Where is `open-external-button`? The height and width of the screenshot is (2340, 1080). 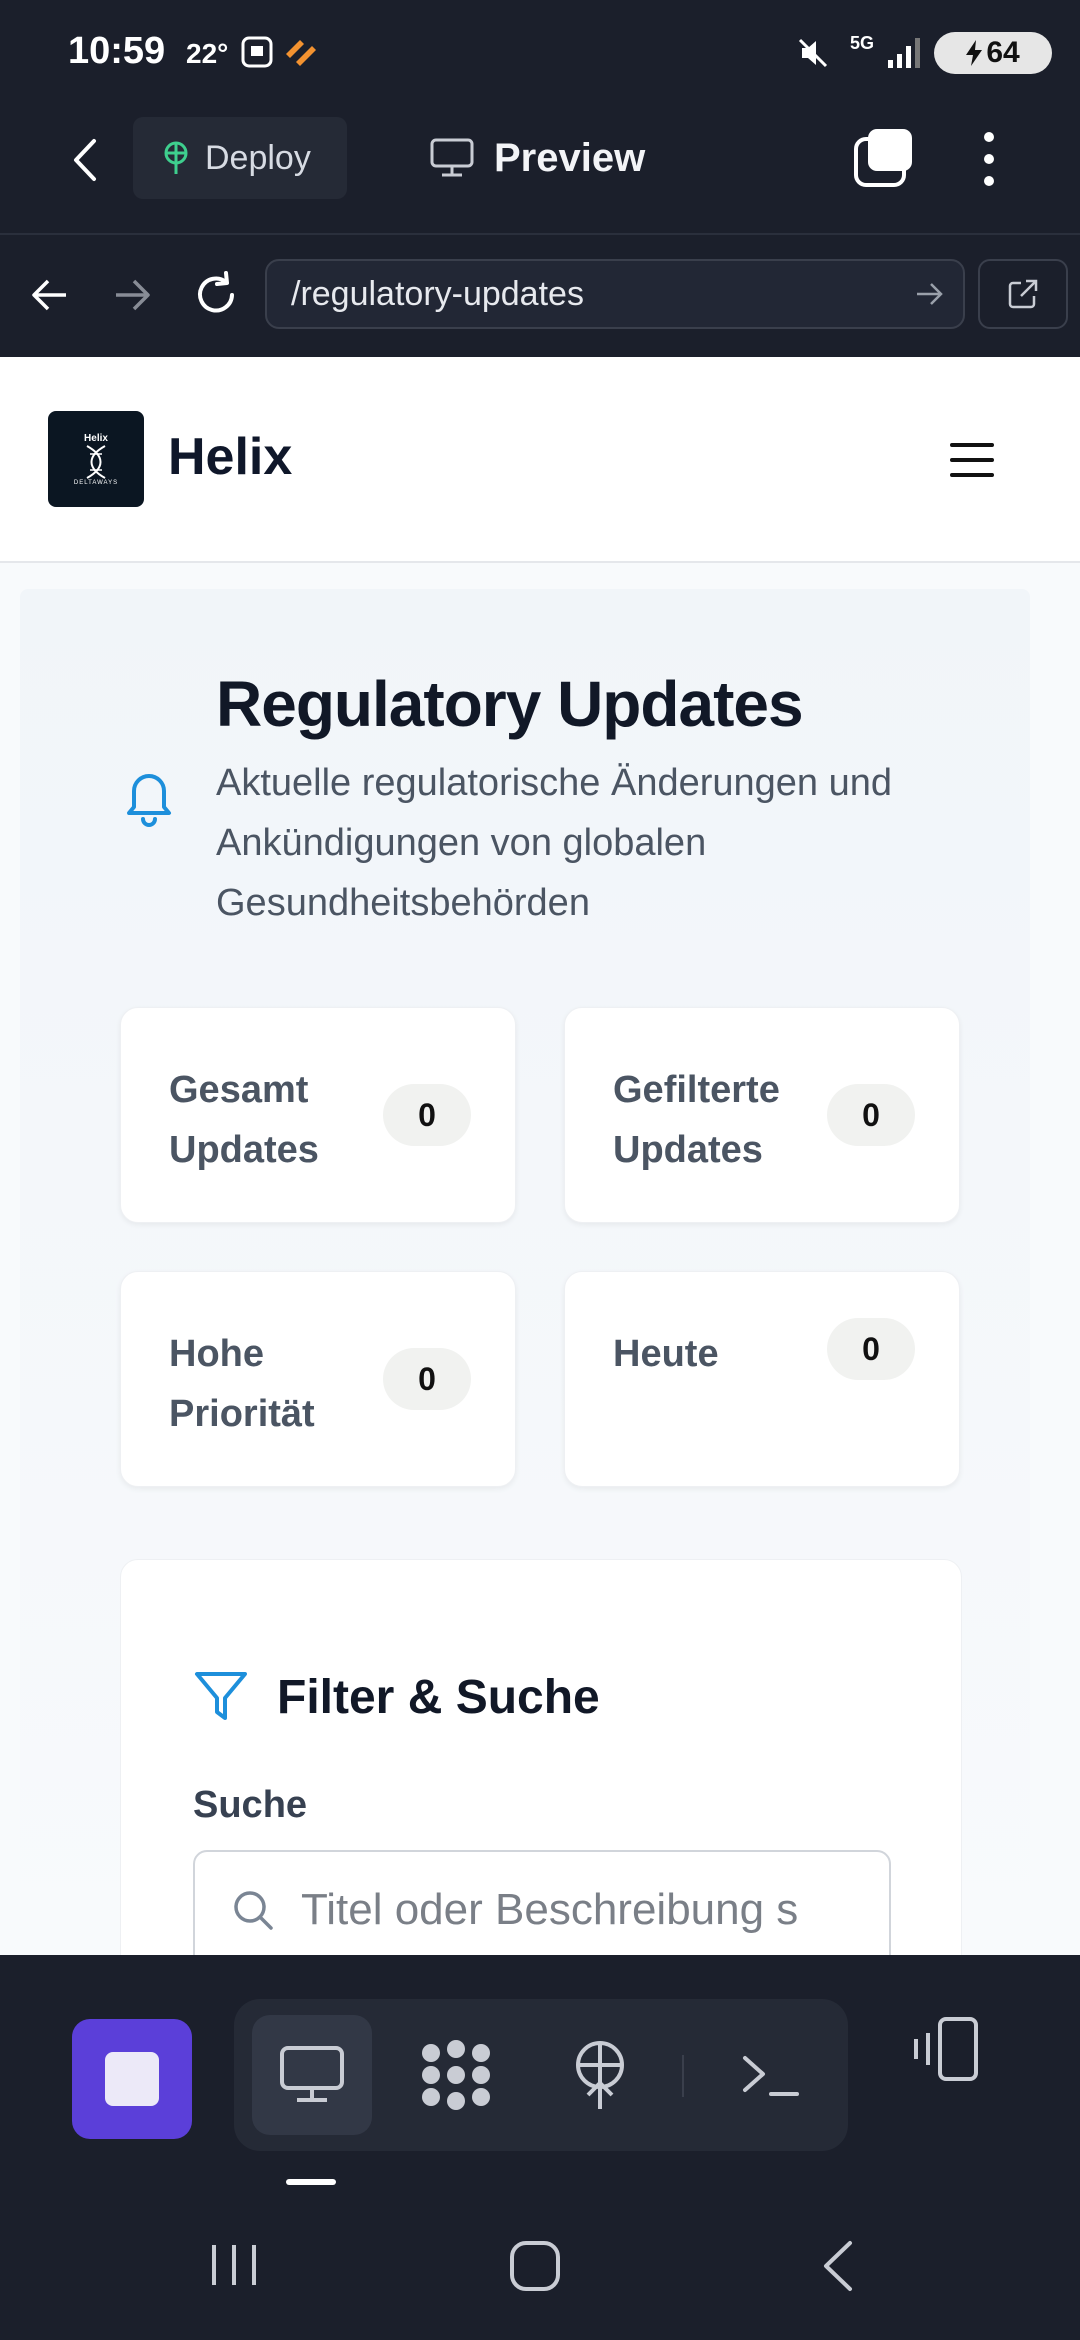 open-external-button is located at coordinates (1023, 294).